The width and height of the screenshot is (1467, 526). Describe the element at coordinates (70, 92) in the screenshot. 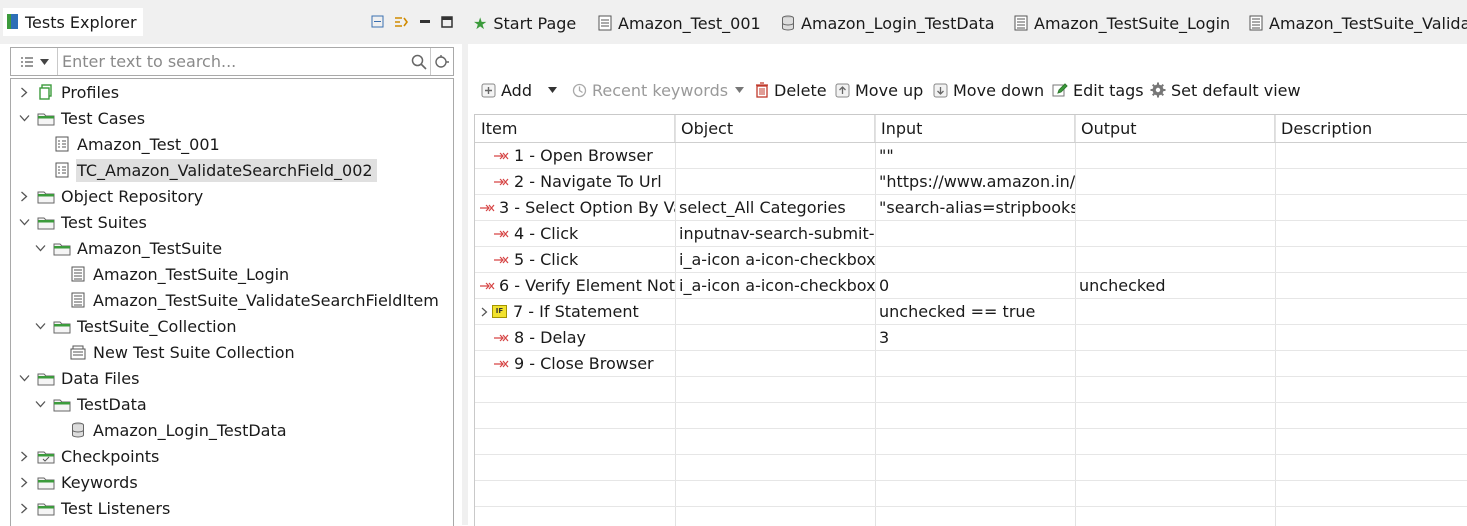

I see `tree-item-profiles: Profiles` at that location.